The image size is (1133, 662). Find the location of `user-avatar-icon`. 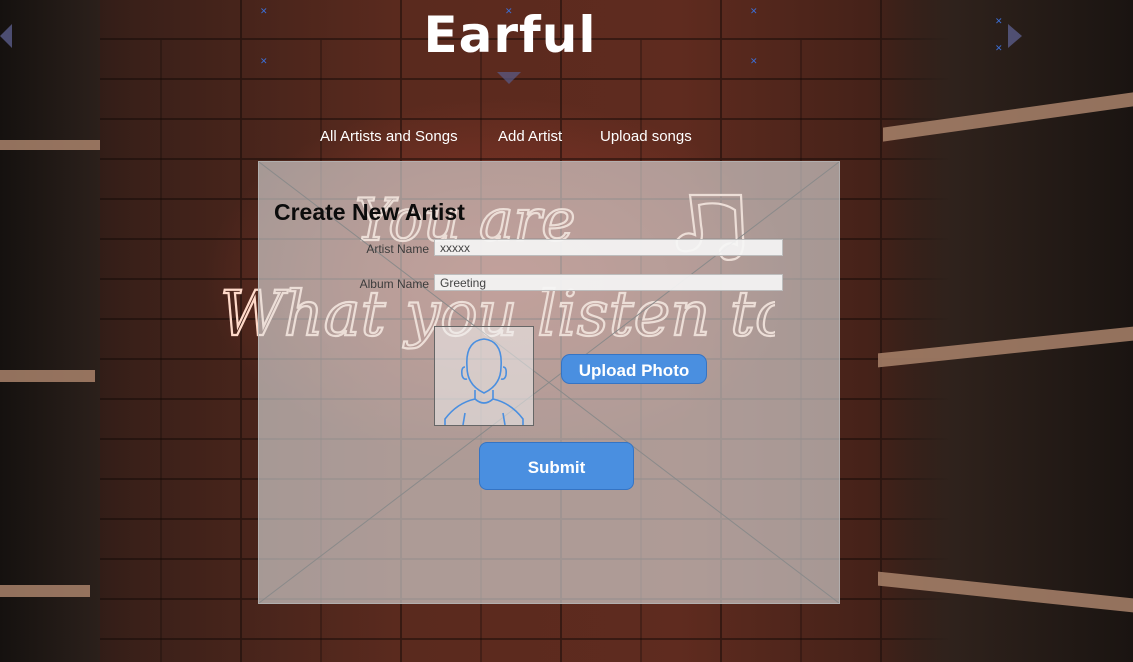

user-avatar-icon is located at coordinates (484, 382).